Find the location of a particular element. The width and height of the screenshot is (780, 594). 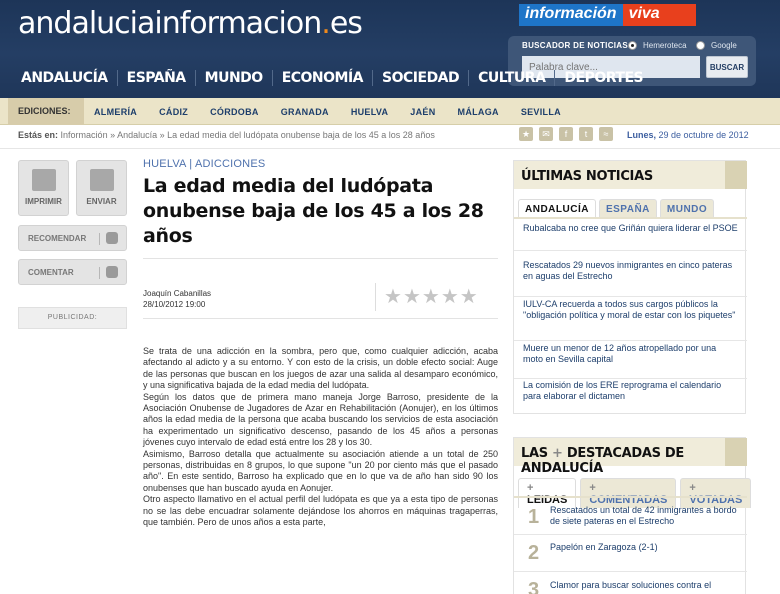

rank-number: 3 is located at coordinates (534, 586).